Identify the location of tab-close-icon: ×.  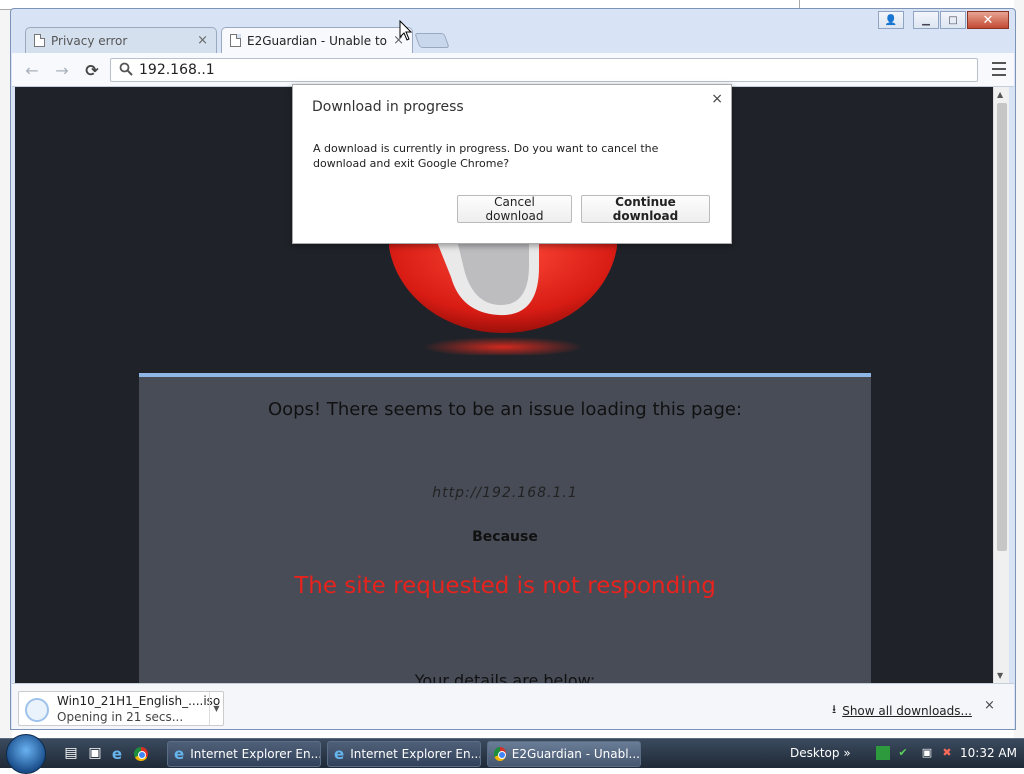
(202, 40).